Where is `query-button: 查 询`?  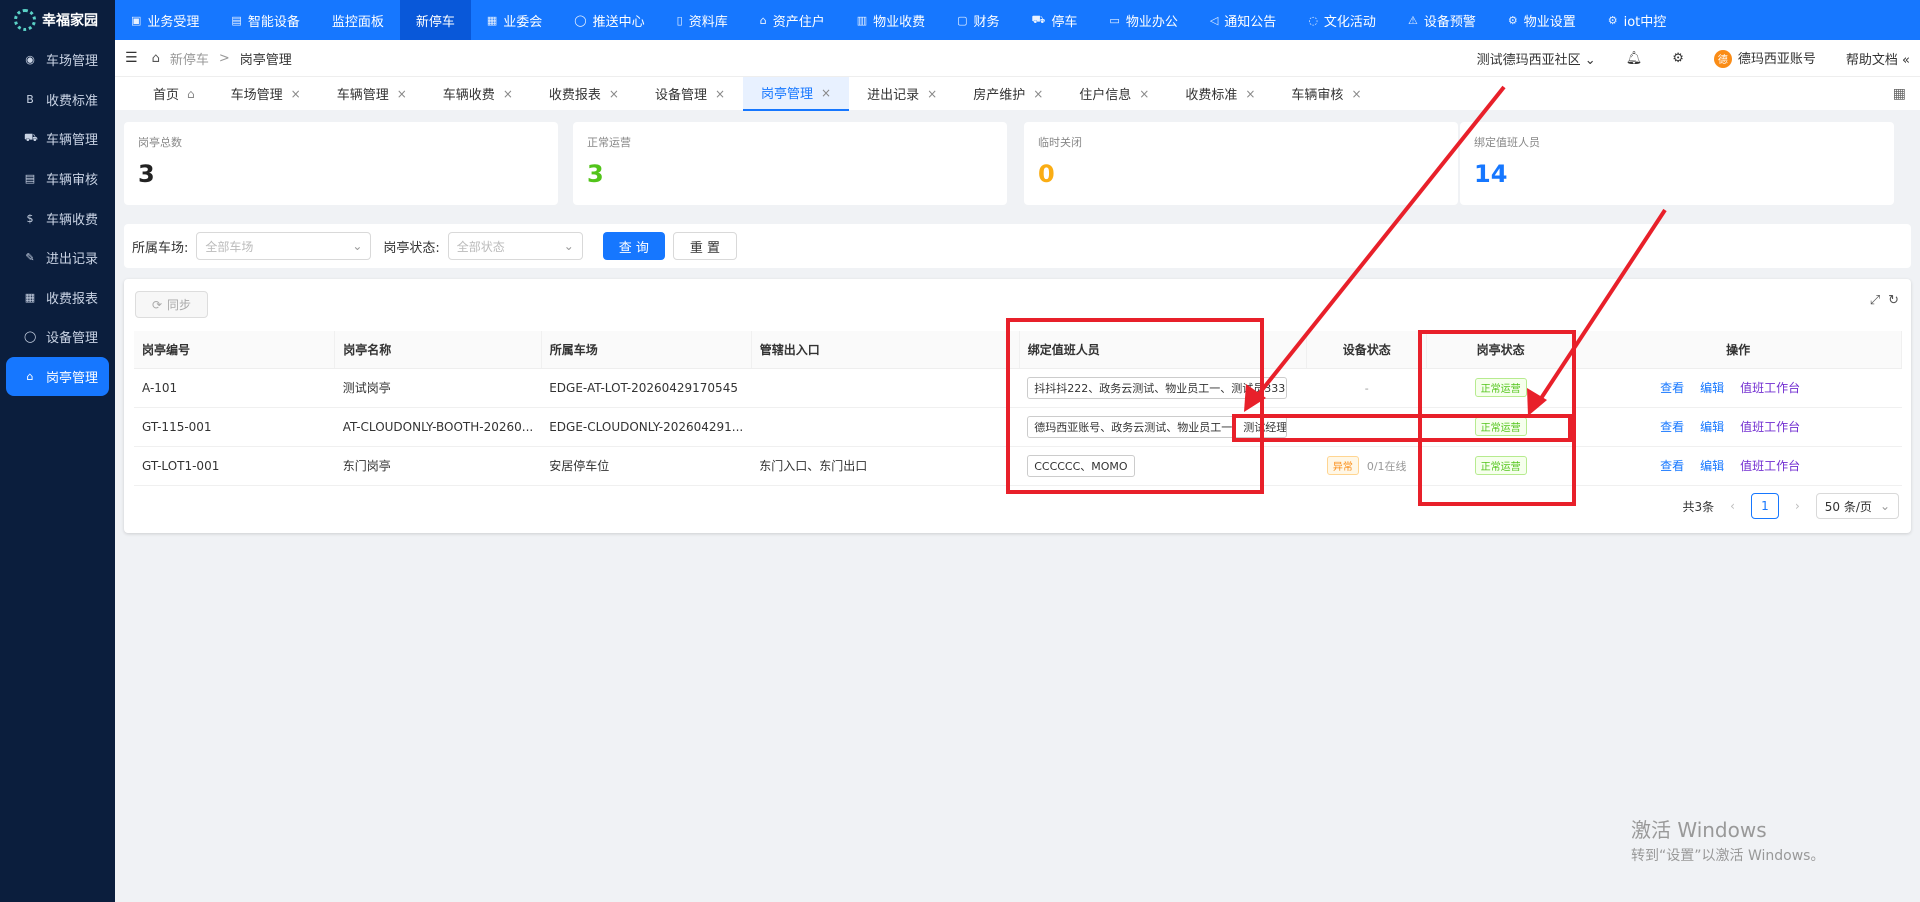
query-button: 查 询 is located at coordinates (633, 246).